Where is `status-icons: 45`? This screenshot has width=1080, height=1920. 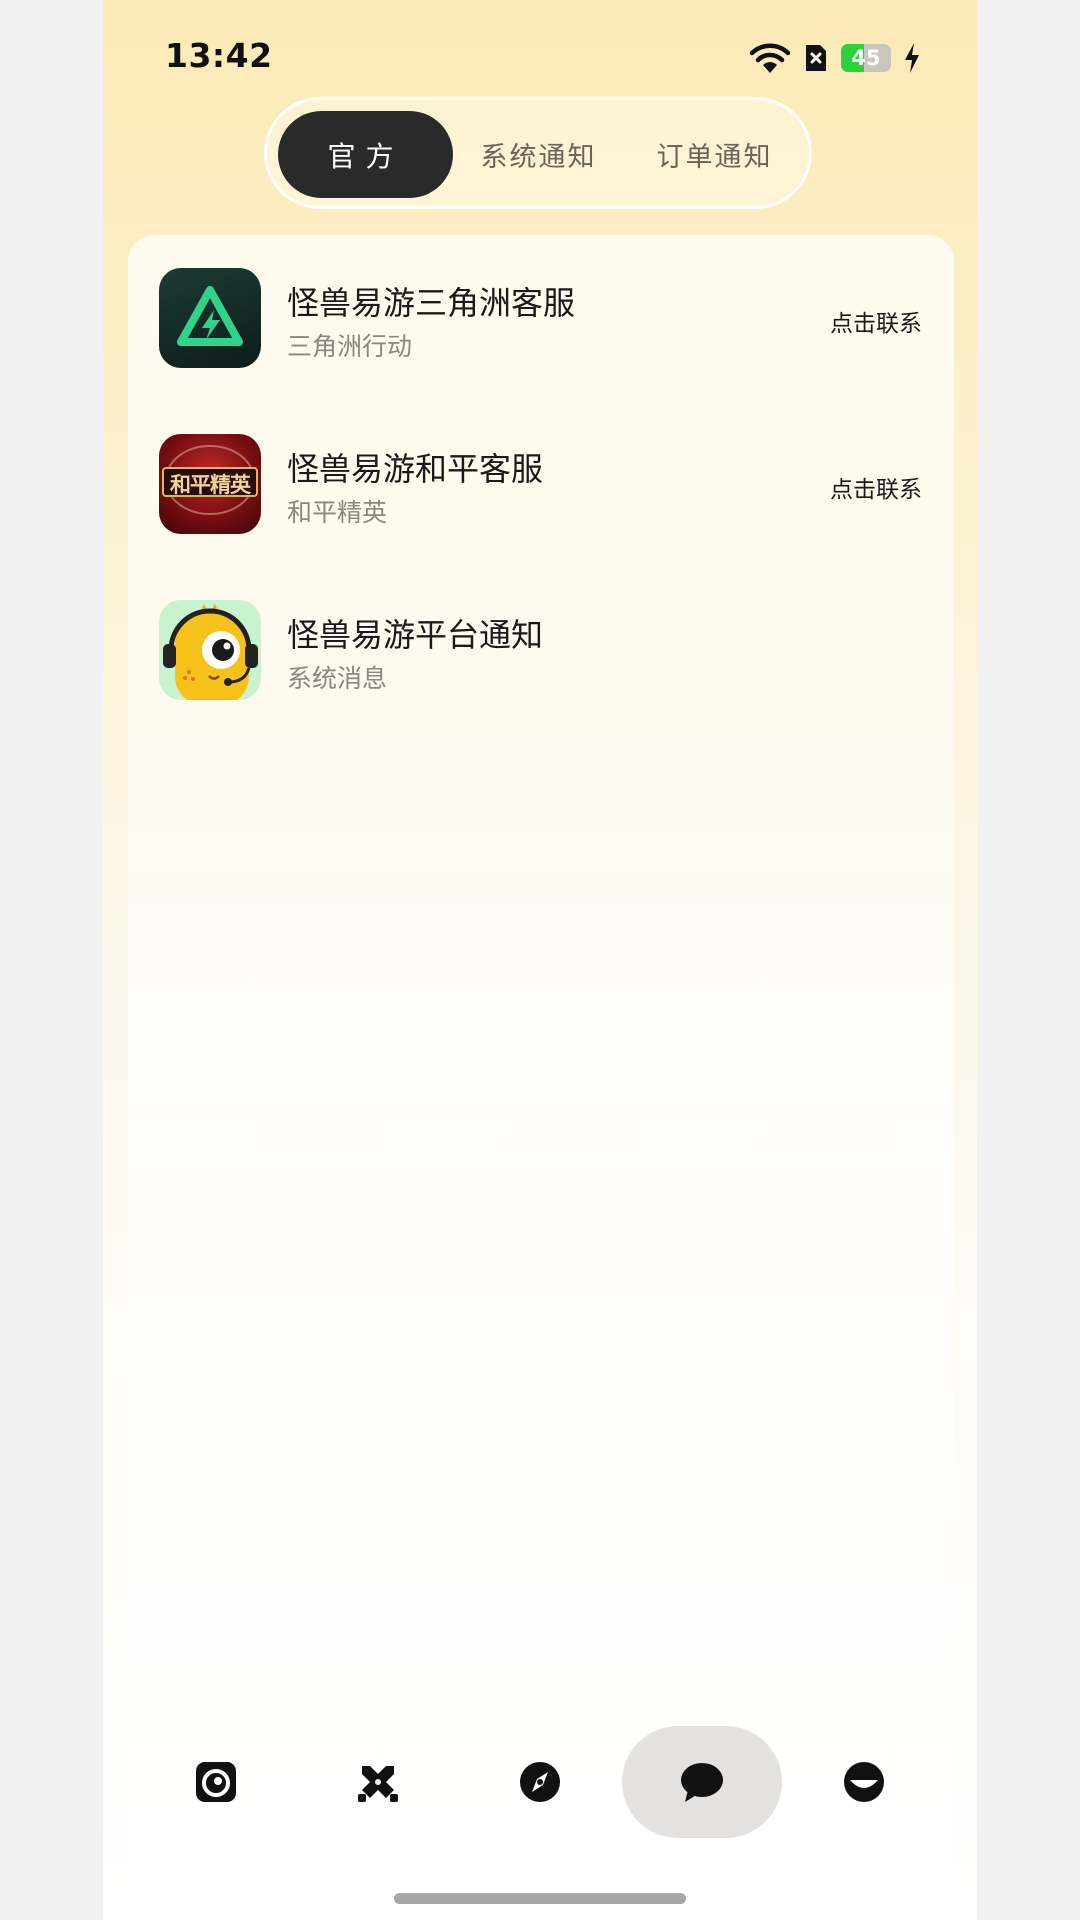
status-icons: 45 is located at coordinates (835, 58).